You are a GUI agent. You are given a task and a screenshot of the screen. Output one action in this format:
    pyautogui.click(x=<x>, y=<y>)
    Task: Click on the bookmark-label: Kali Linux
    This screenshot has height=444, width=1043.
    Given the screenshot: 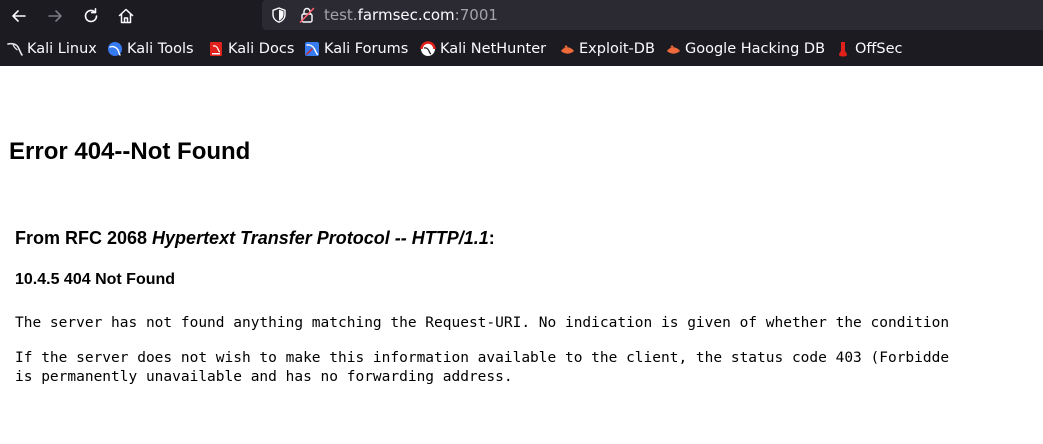 What is the action you would take?
    pyautogui.click(x=62, y=49)
    